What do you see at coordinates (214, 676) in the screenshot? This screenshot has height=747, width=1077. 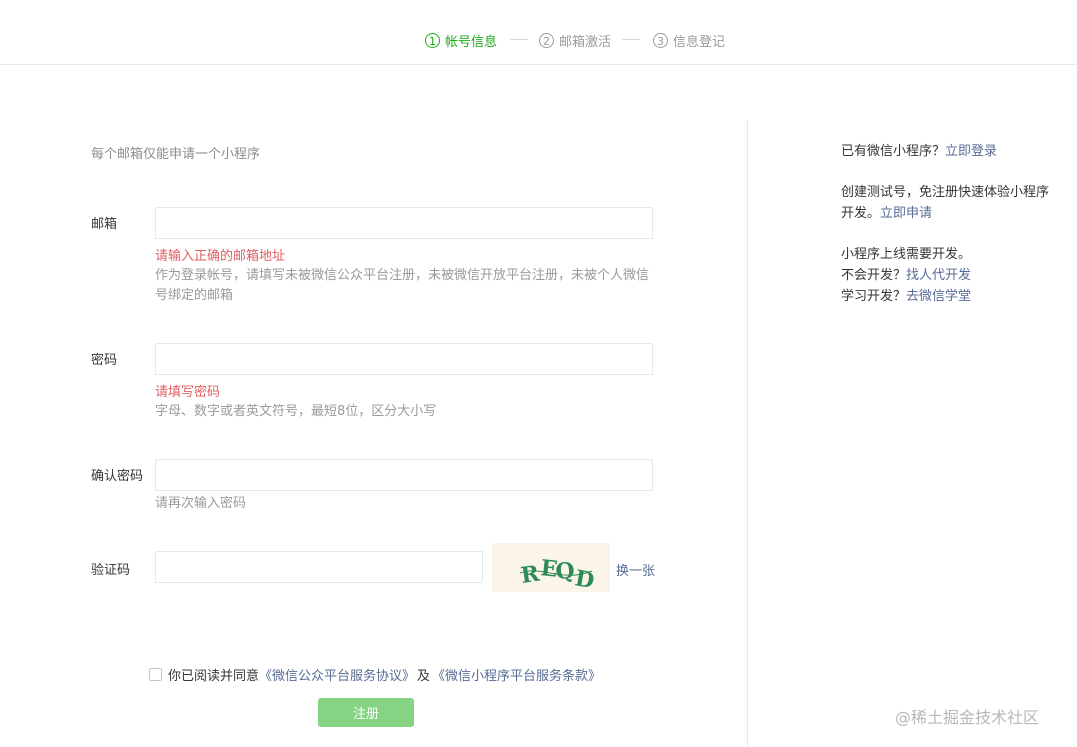 I see `agree-text: 你已阅读并同意` at bounding box center [214, 676].